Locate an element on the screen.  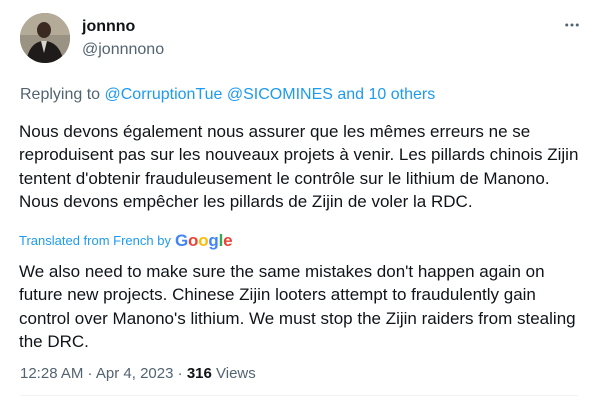
others-link: and 10 others is located at coordinates (386, 94).